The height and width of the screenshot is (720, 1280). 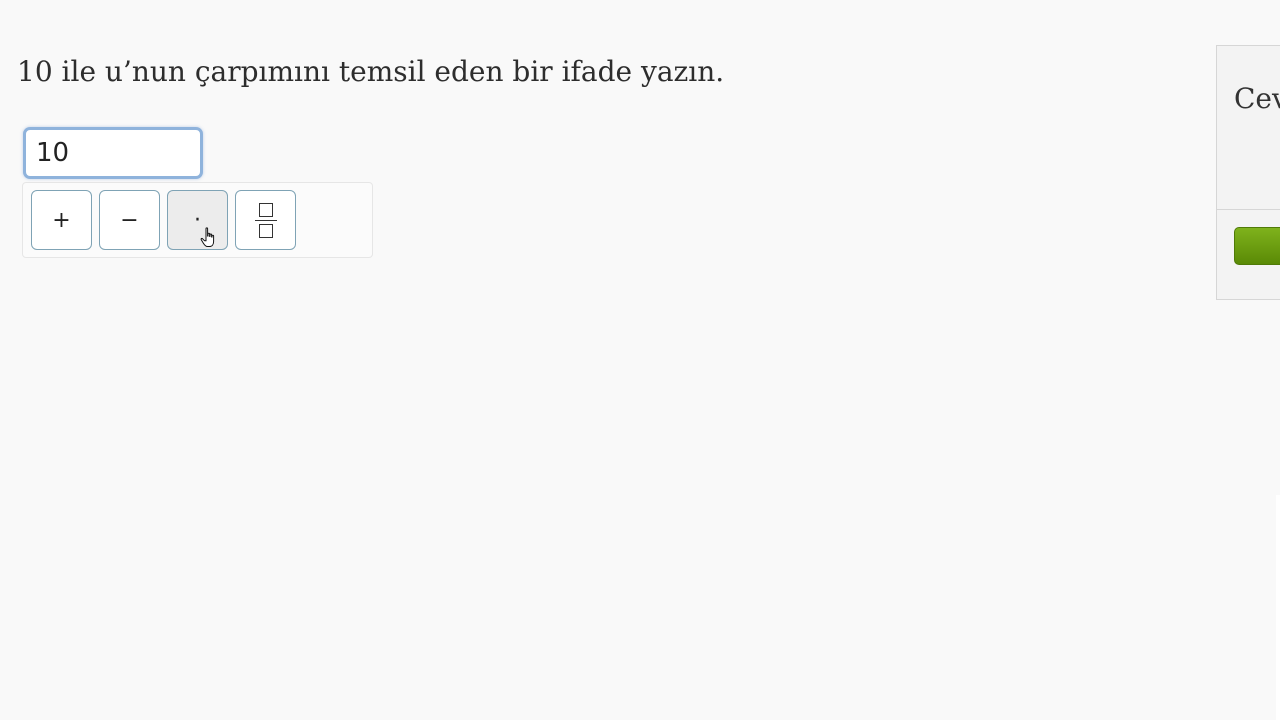 I want to click on math-keypad: + − ·, so click(x=197, y=220).